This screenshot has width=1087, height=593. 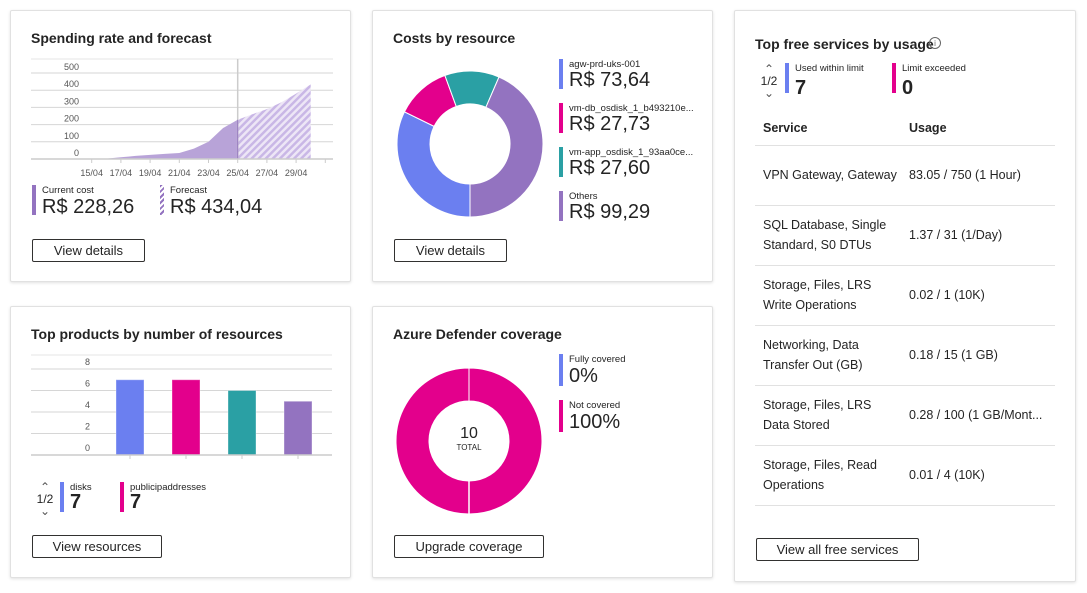 What do you see at coordinates (908, 88) in the screenshot?
I see `legend-value: 0` at bounding box center [908, 88].